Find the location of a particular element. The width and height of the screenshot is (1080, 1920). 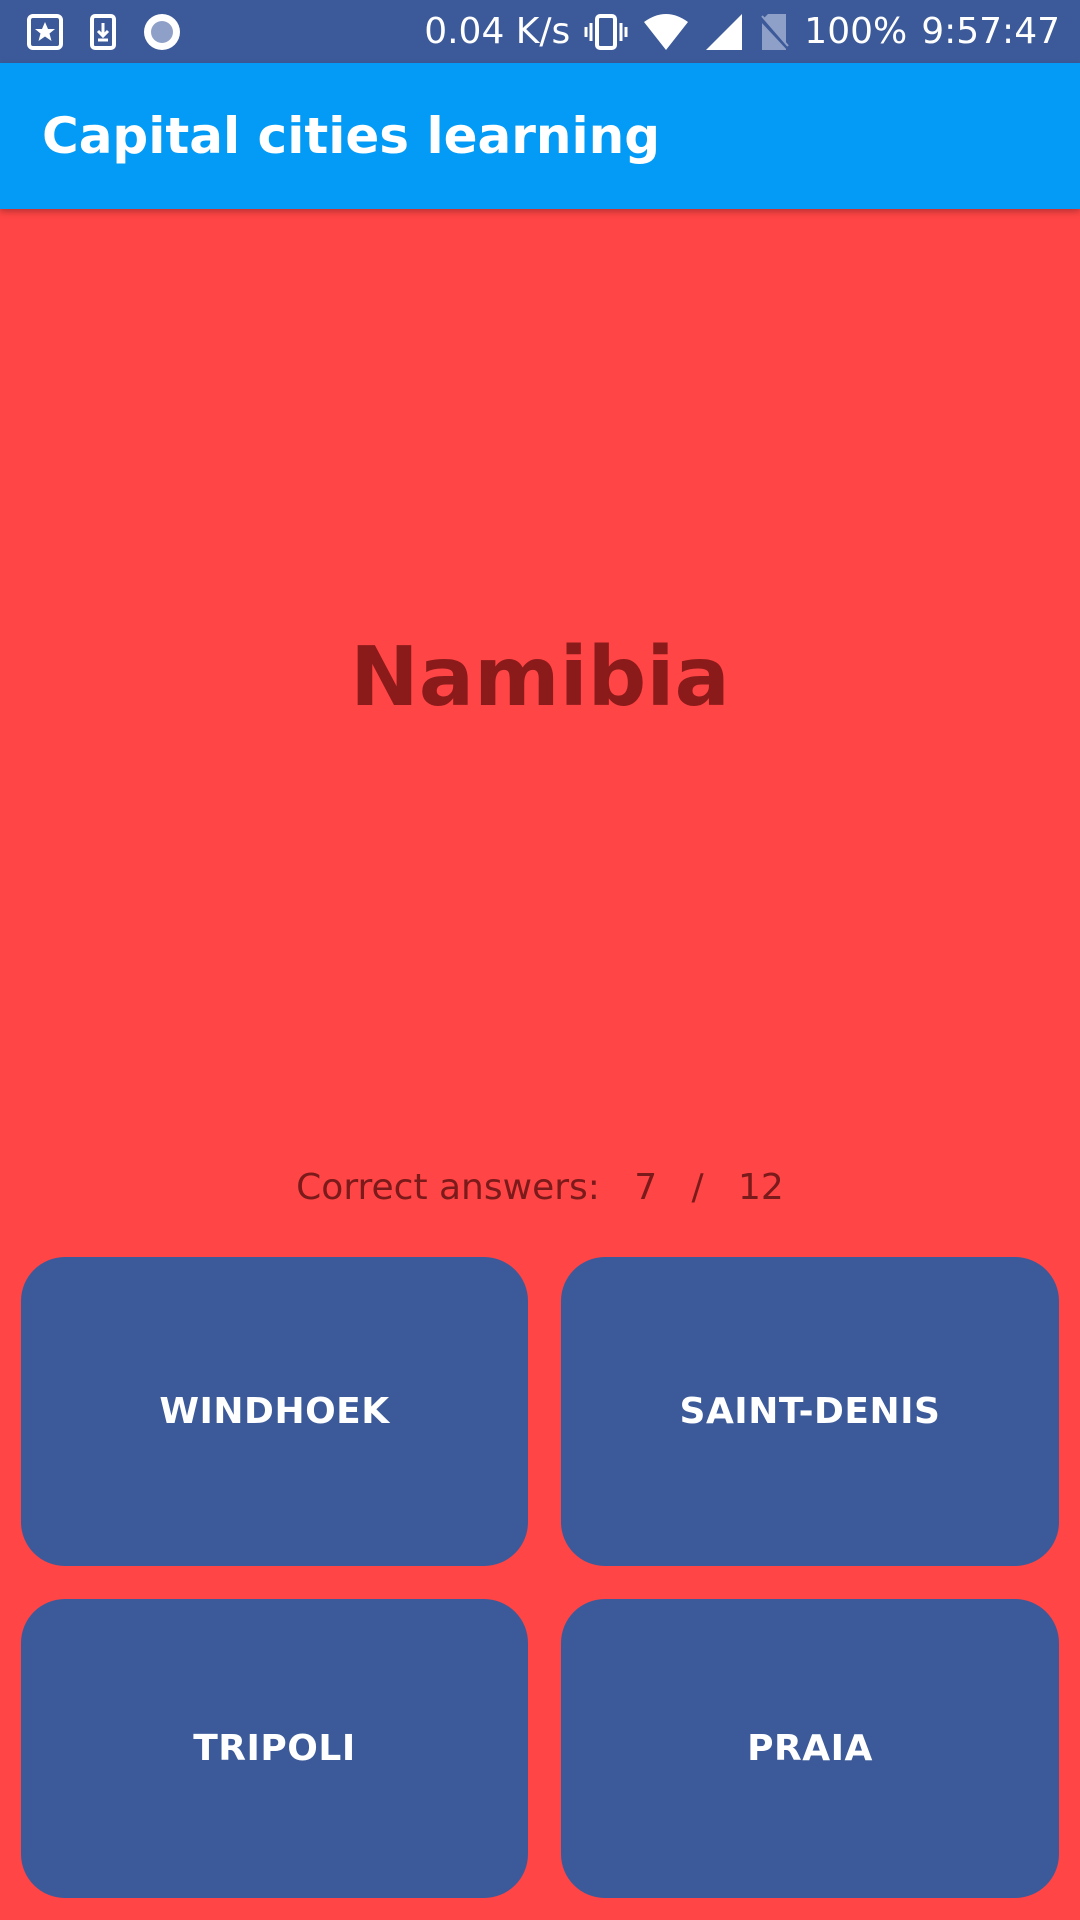

status-bar: 0.04 K/s 100% 9:57:47 is located at coordinates (540, 31).